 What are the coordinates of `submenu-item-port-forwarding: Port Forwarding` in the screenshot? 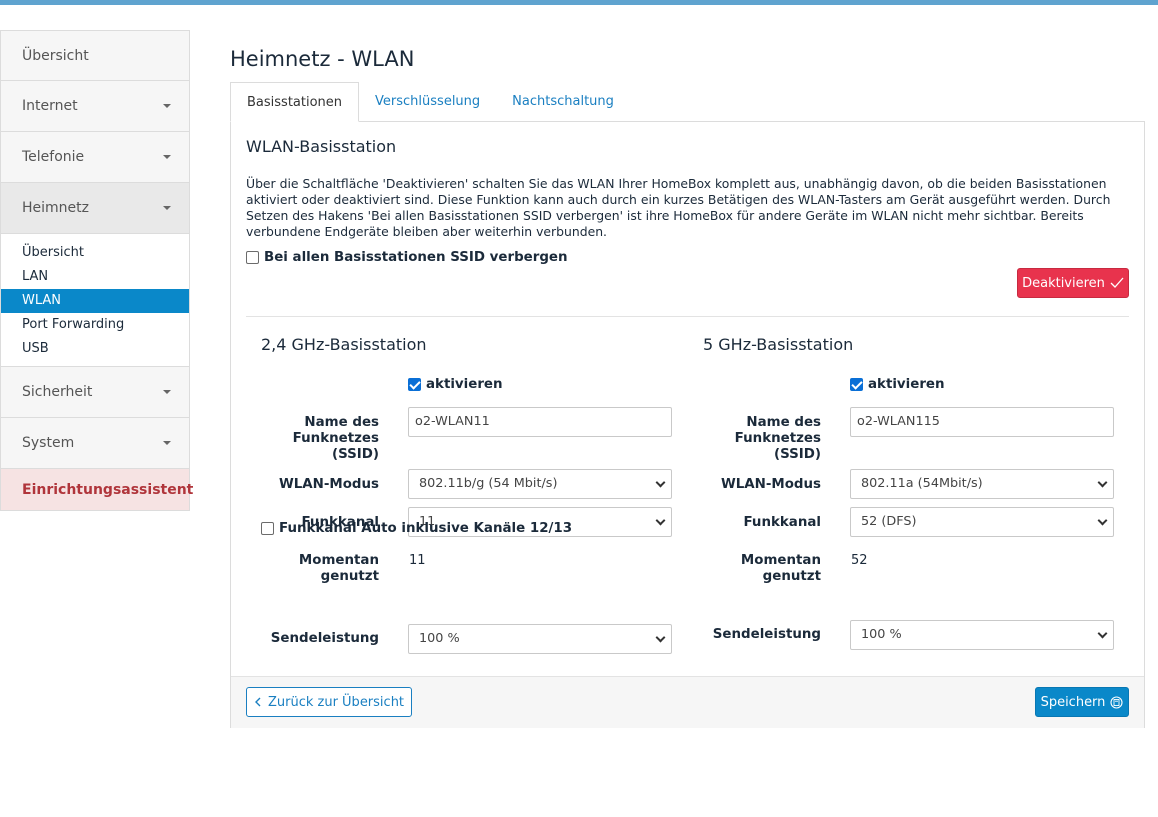 It's located at (95, 325).